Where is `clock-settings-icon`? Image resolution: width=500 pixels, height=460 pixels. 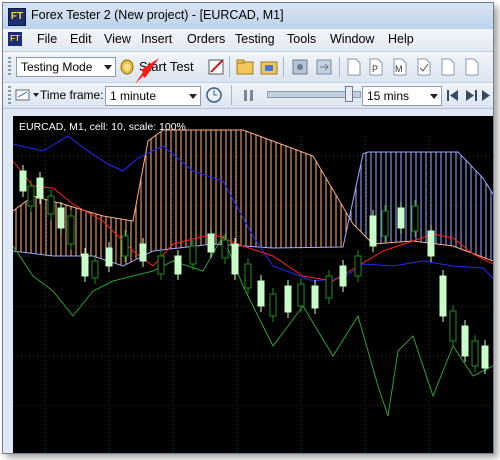 clock-settings-icon is located at coordinates (214, 95).